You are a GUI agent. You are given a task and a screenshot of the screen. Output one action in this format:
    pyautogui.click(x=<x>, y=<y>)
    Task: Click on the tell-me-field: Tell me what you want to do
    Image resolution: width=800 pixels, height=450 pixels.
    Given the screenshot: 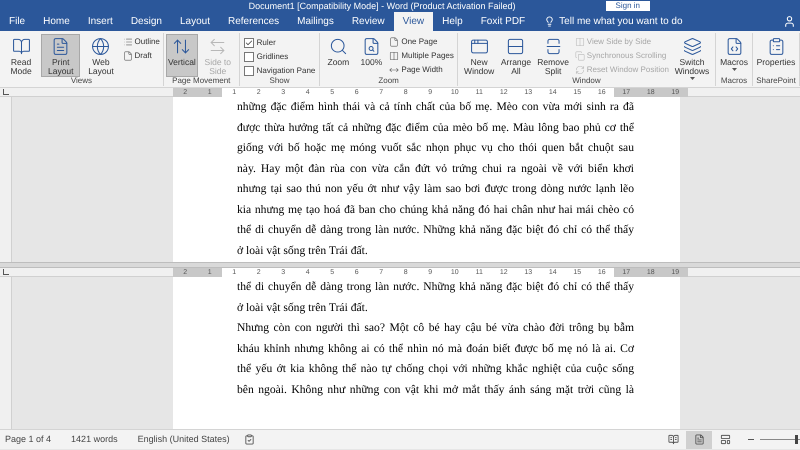 What is the action you would take?
    pyautogui.click(x=621, y=21)
    